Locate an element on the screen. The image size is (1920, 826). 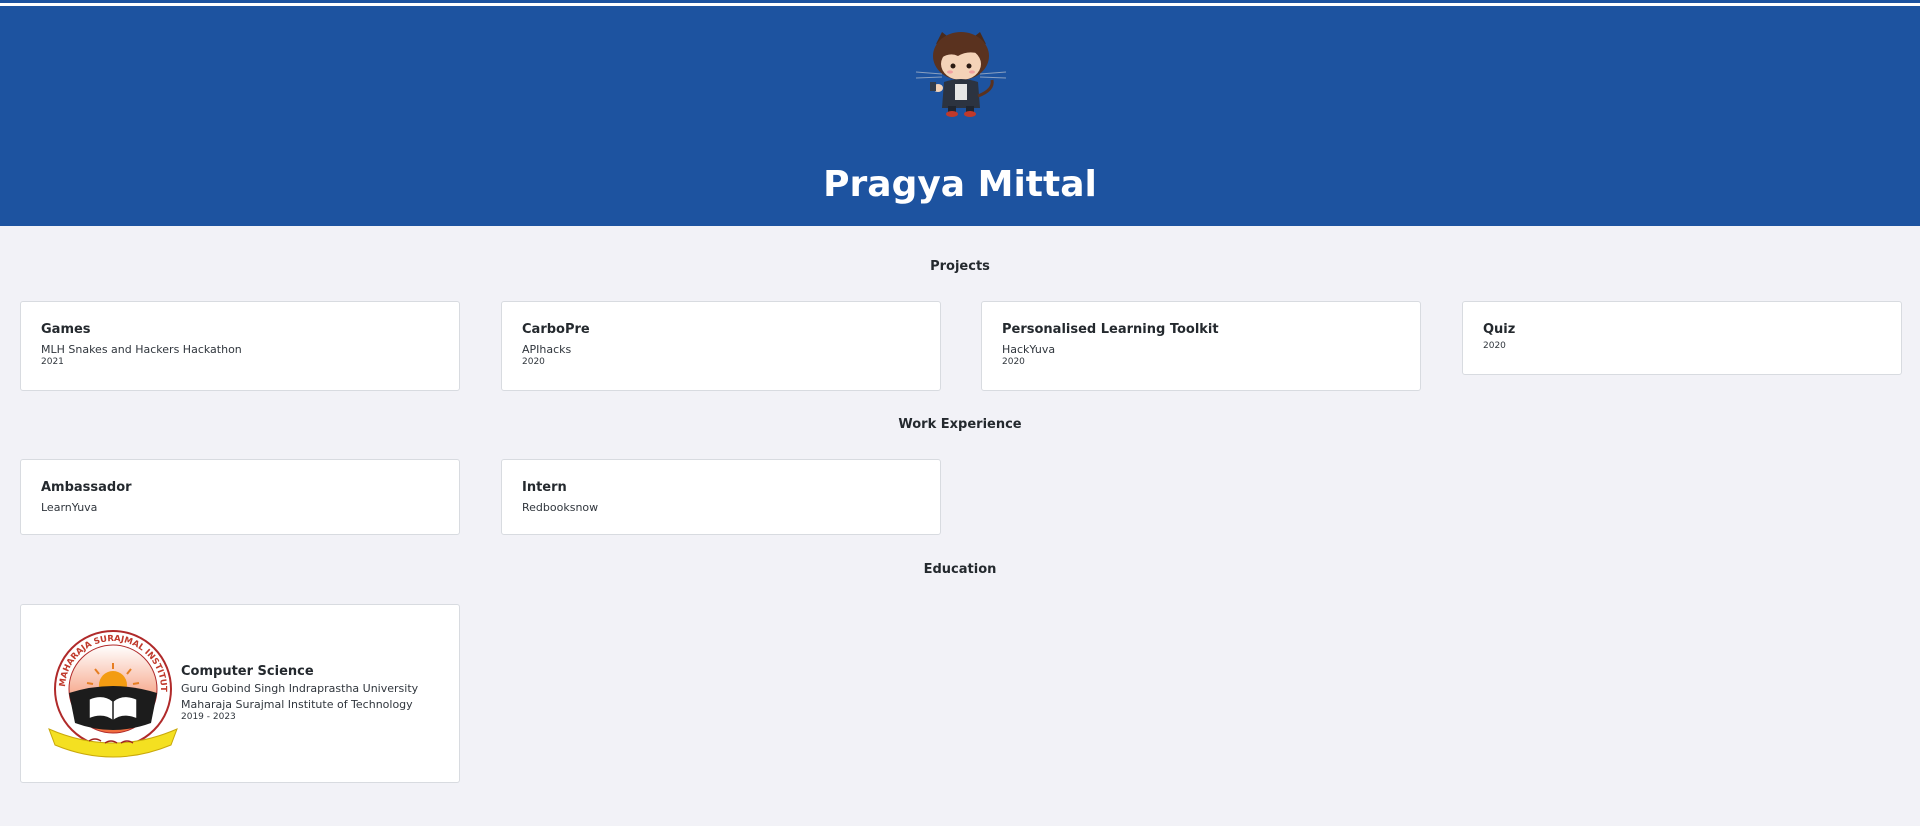
work-card: Intern Redbooksnow is located at coordinates (721, 497).